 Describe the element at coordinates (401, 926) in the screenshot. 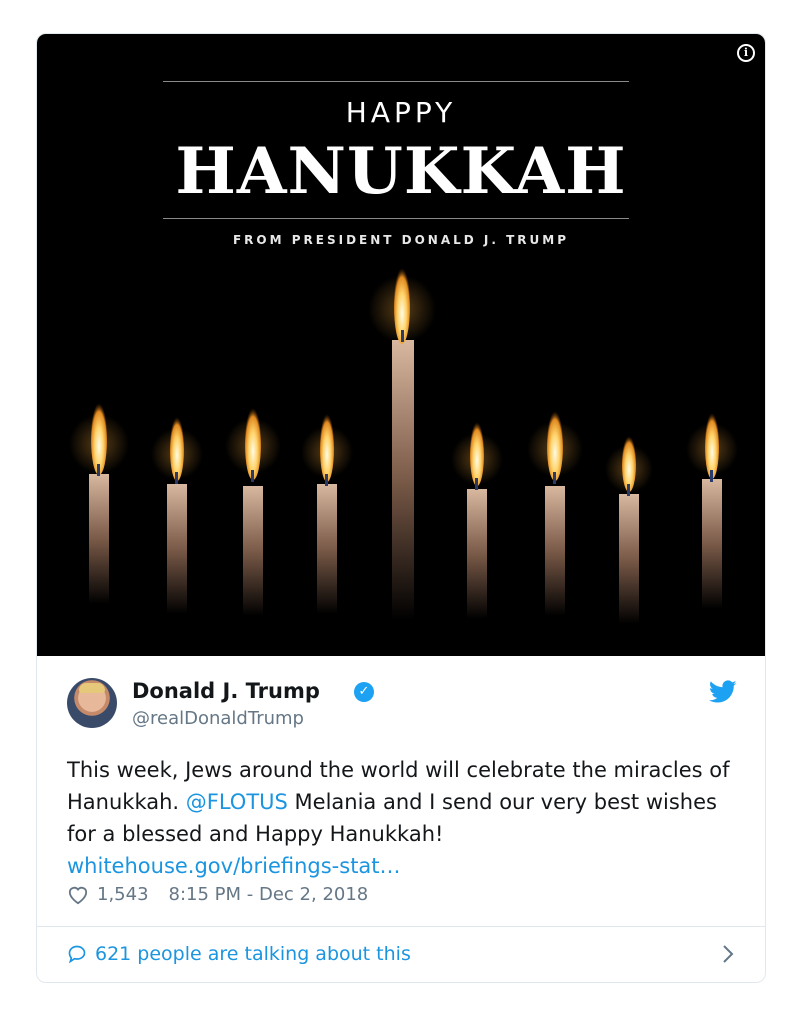

I see `divider` at that location.